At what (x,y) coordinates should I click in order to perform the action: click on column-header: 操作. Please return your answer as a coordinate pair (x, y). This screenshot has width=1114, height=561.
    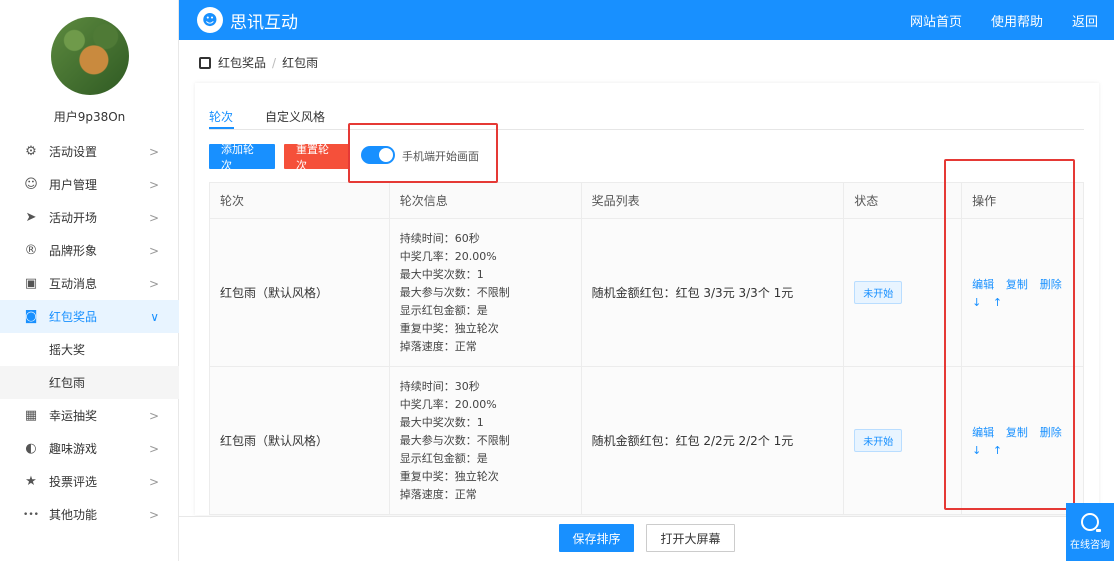
    Looking at the image, I should click on (1022, 200).